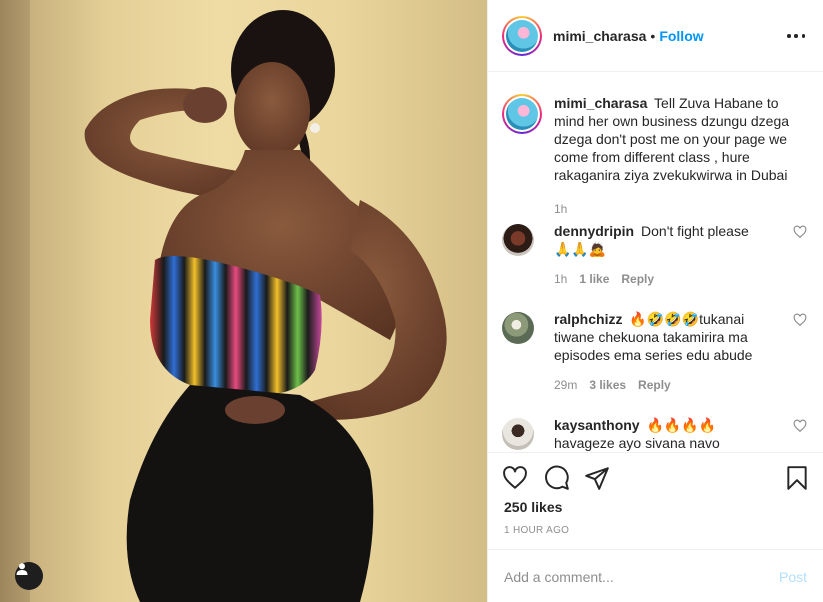  What do you see at coordinates (594, 279) in the screenshot?
I see `comment-likes: 1 like` at bounding box center [594, 279].